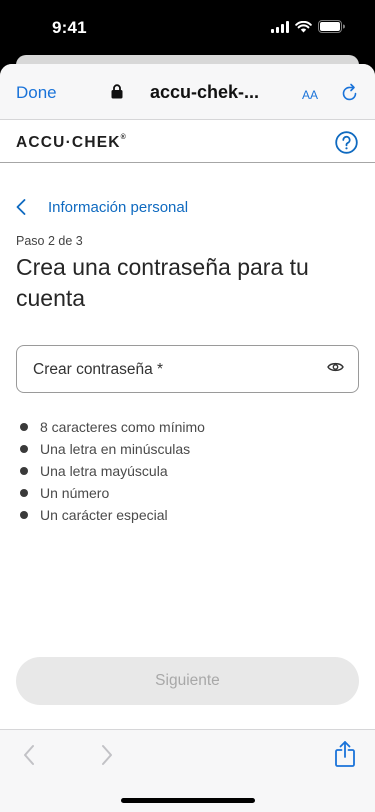  I want to click on requirement-item: Un carácter especial, so click(110, 515).